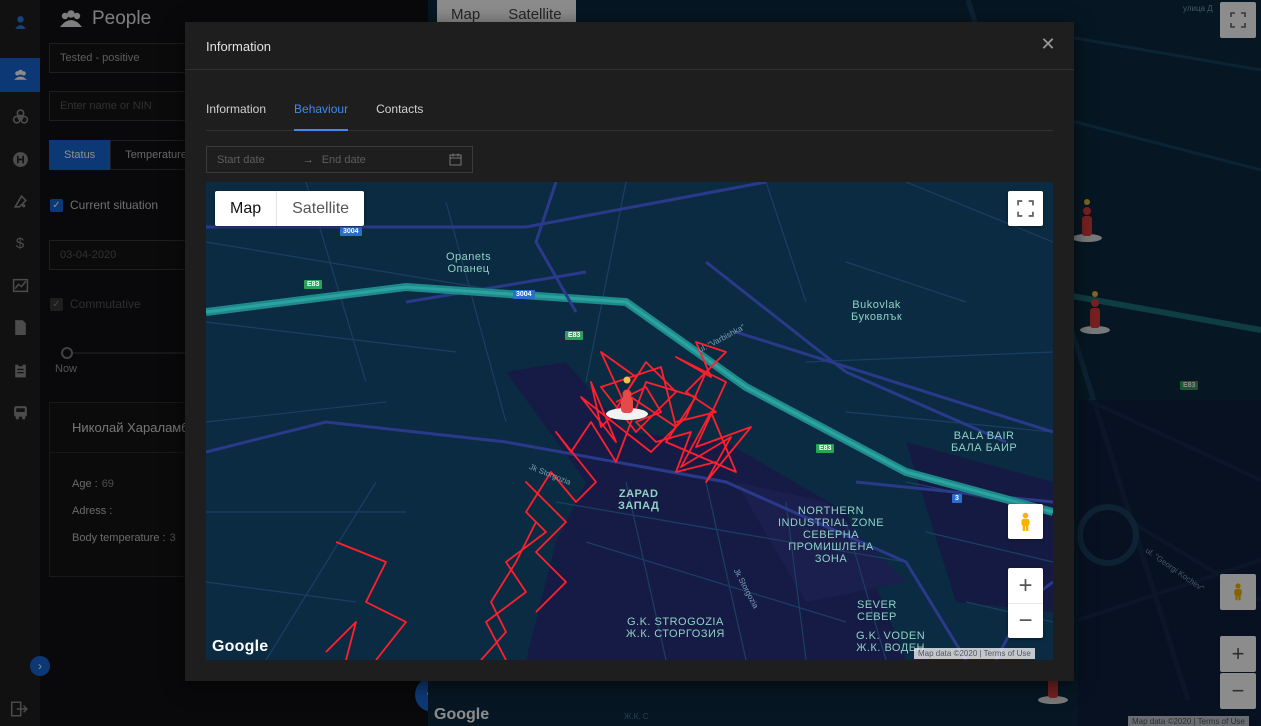 The width and height of the screenshot is (1261, 726). Describe the element at coordinates (344, 160) in the screenshot. I see `end-date-input: End date` at that location.